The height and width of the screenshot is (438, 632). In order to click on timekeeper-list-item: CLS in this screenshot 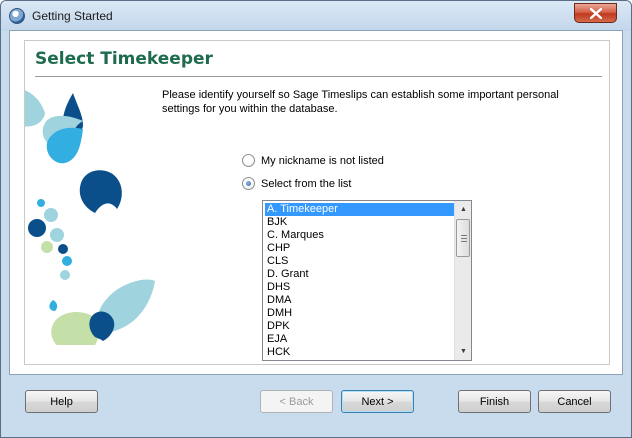, I will do `click(359, 261)`.